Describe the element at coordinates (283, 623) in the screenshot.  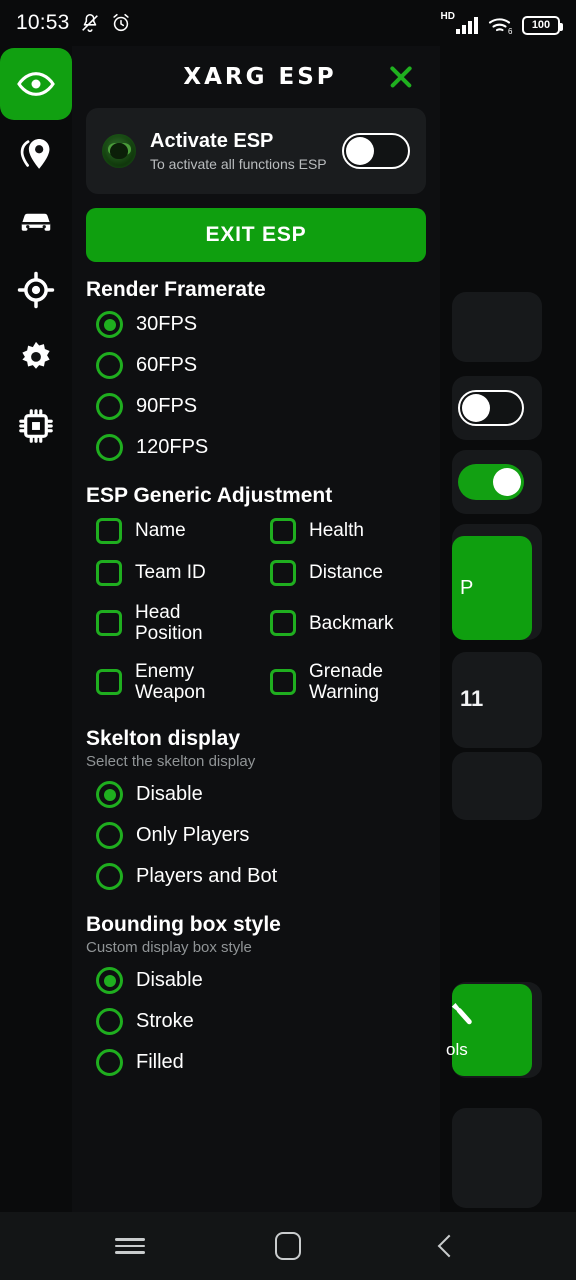
I see `checkbox-backmark-box` at that location.